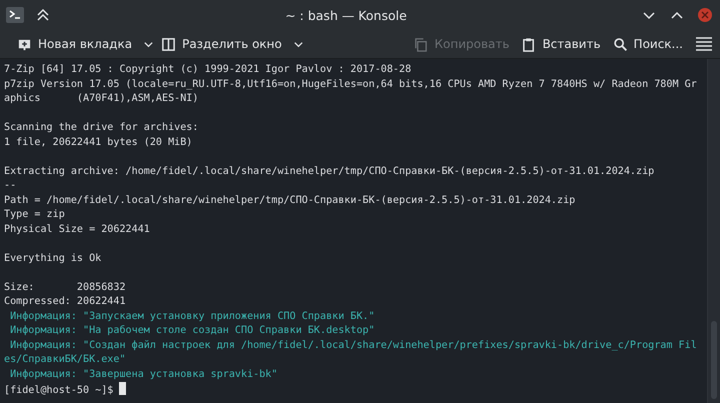 The height and width of the screenshot is (403, 720). I want to click on info-message: Информация: "На рабочем столе создан СПО Справки БК.desktop", so click(192, 330).